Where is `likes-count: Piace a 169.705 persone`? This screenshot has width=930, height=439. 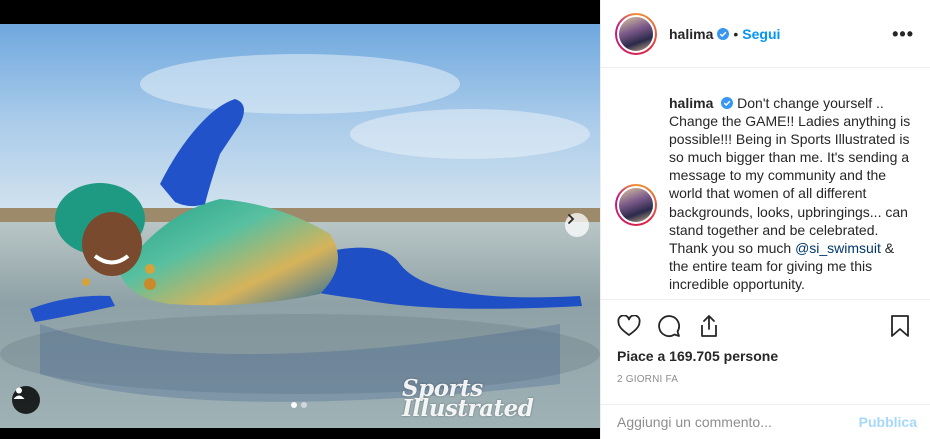
likes-count: Piace a 169.705 persone is located at coordinates (765, 356).